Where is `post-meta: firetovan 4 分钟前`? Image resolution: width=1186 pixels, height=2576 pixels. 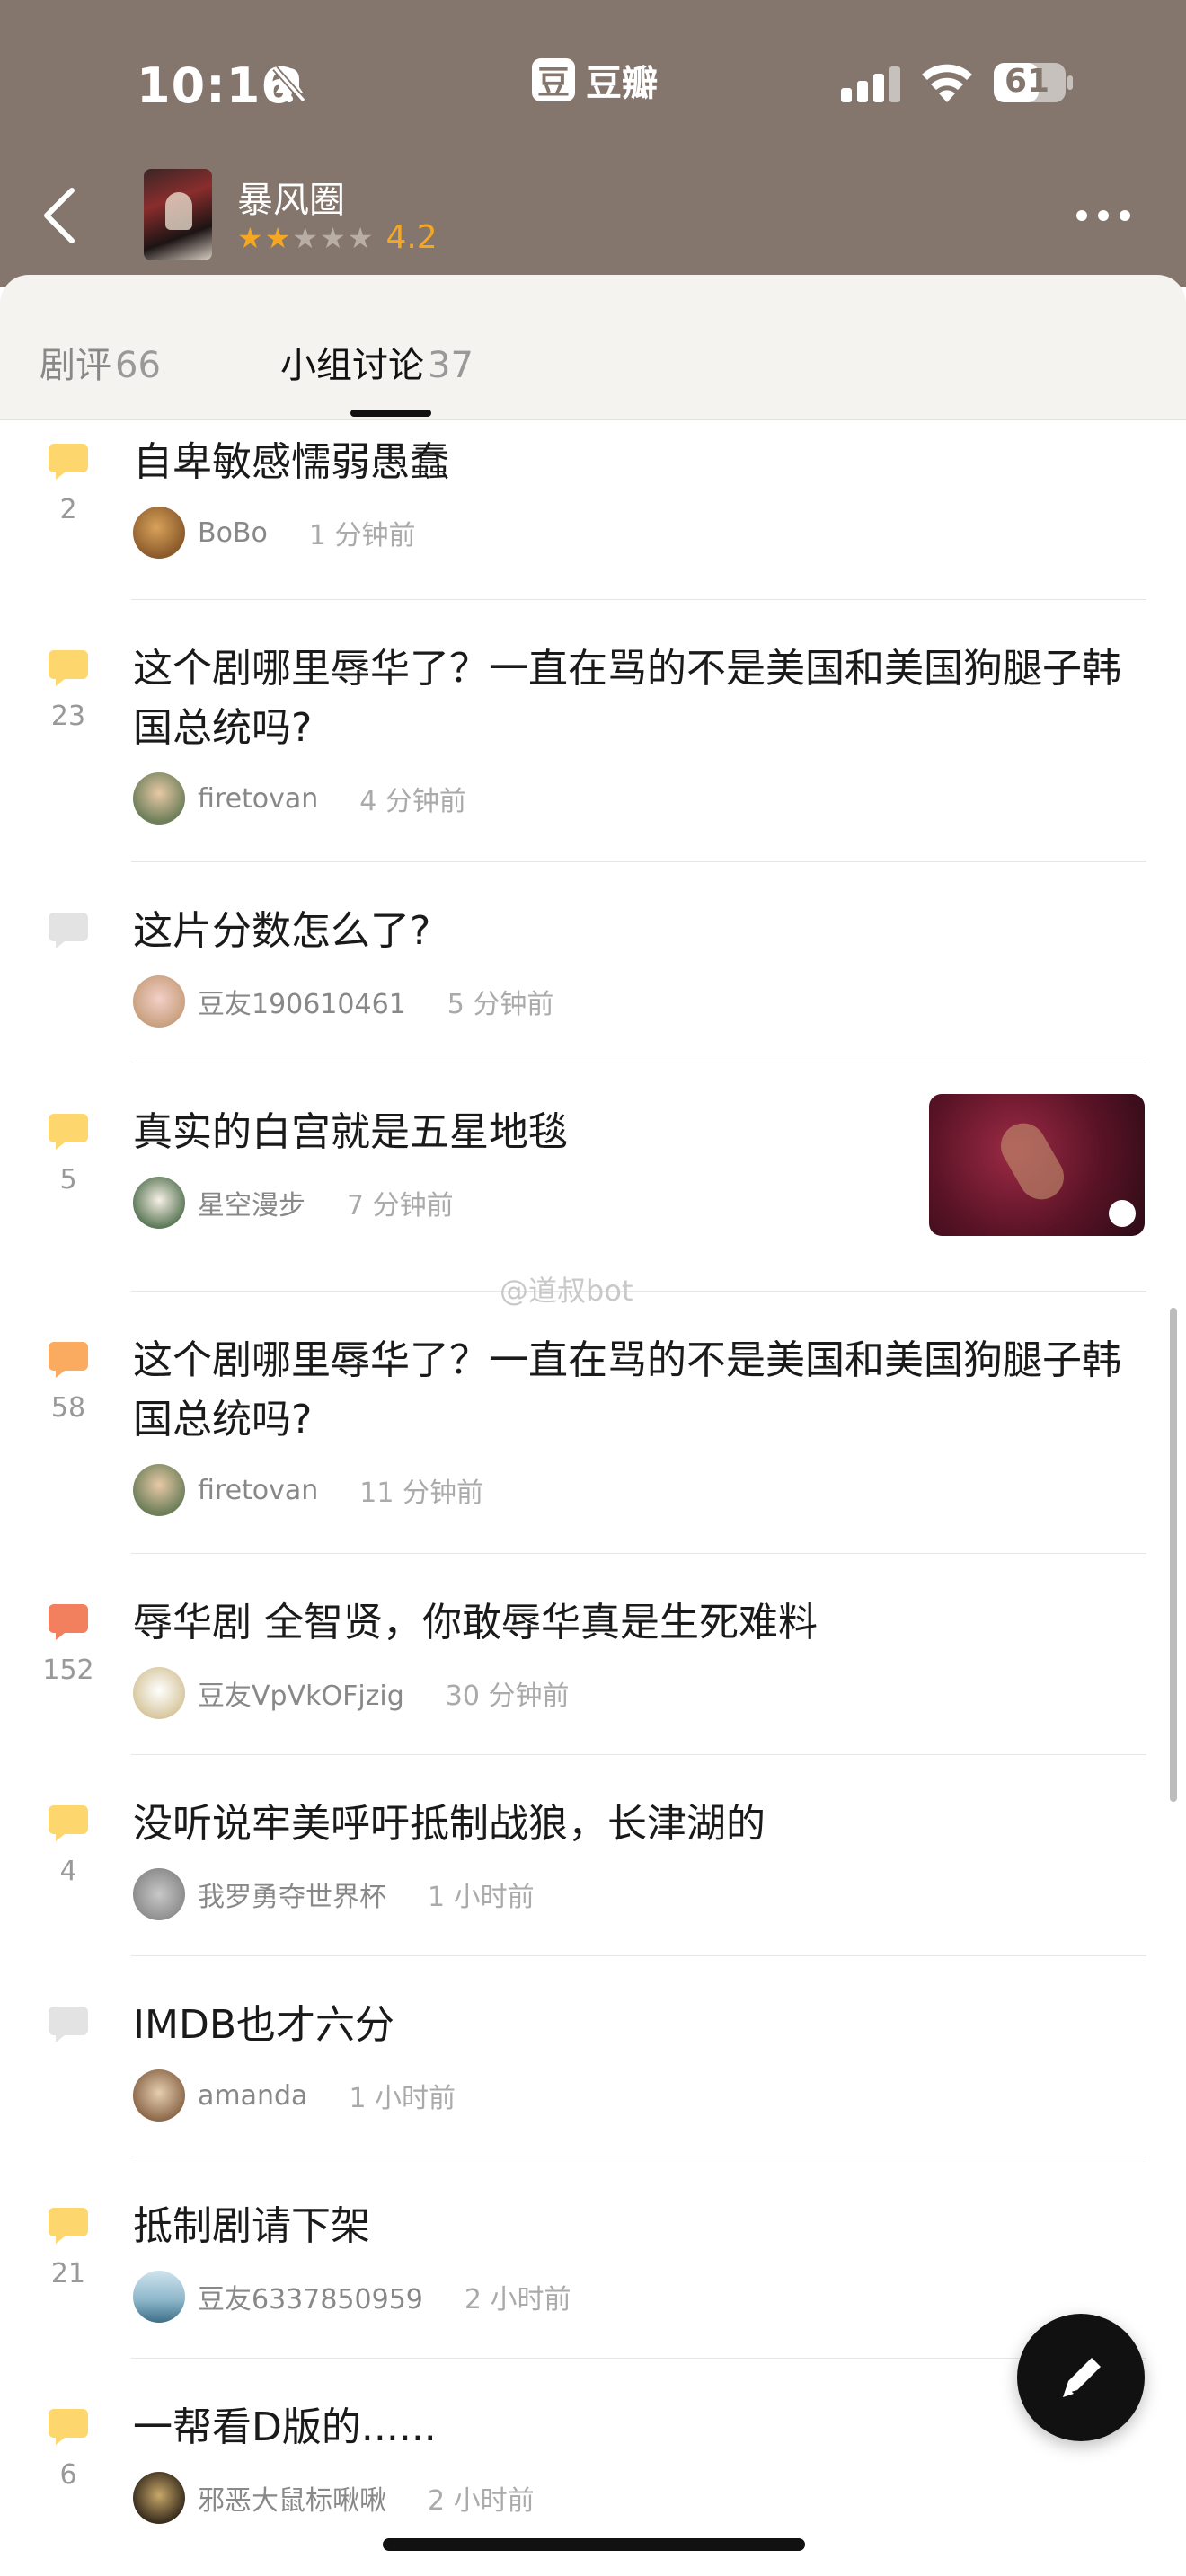
post-meta: firetovan 4 分钟前 is located at coordinates (299, 798).